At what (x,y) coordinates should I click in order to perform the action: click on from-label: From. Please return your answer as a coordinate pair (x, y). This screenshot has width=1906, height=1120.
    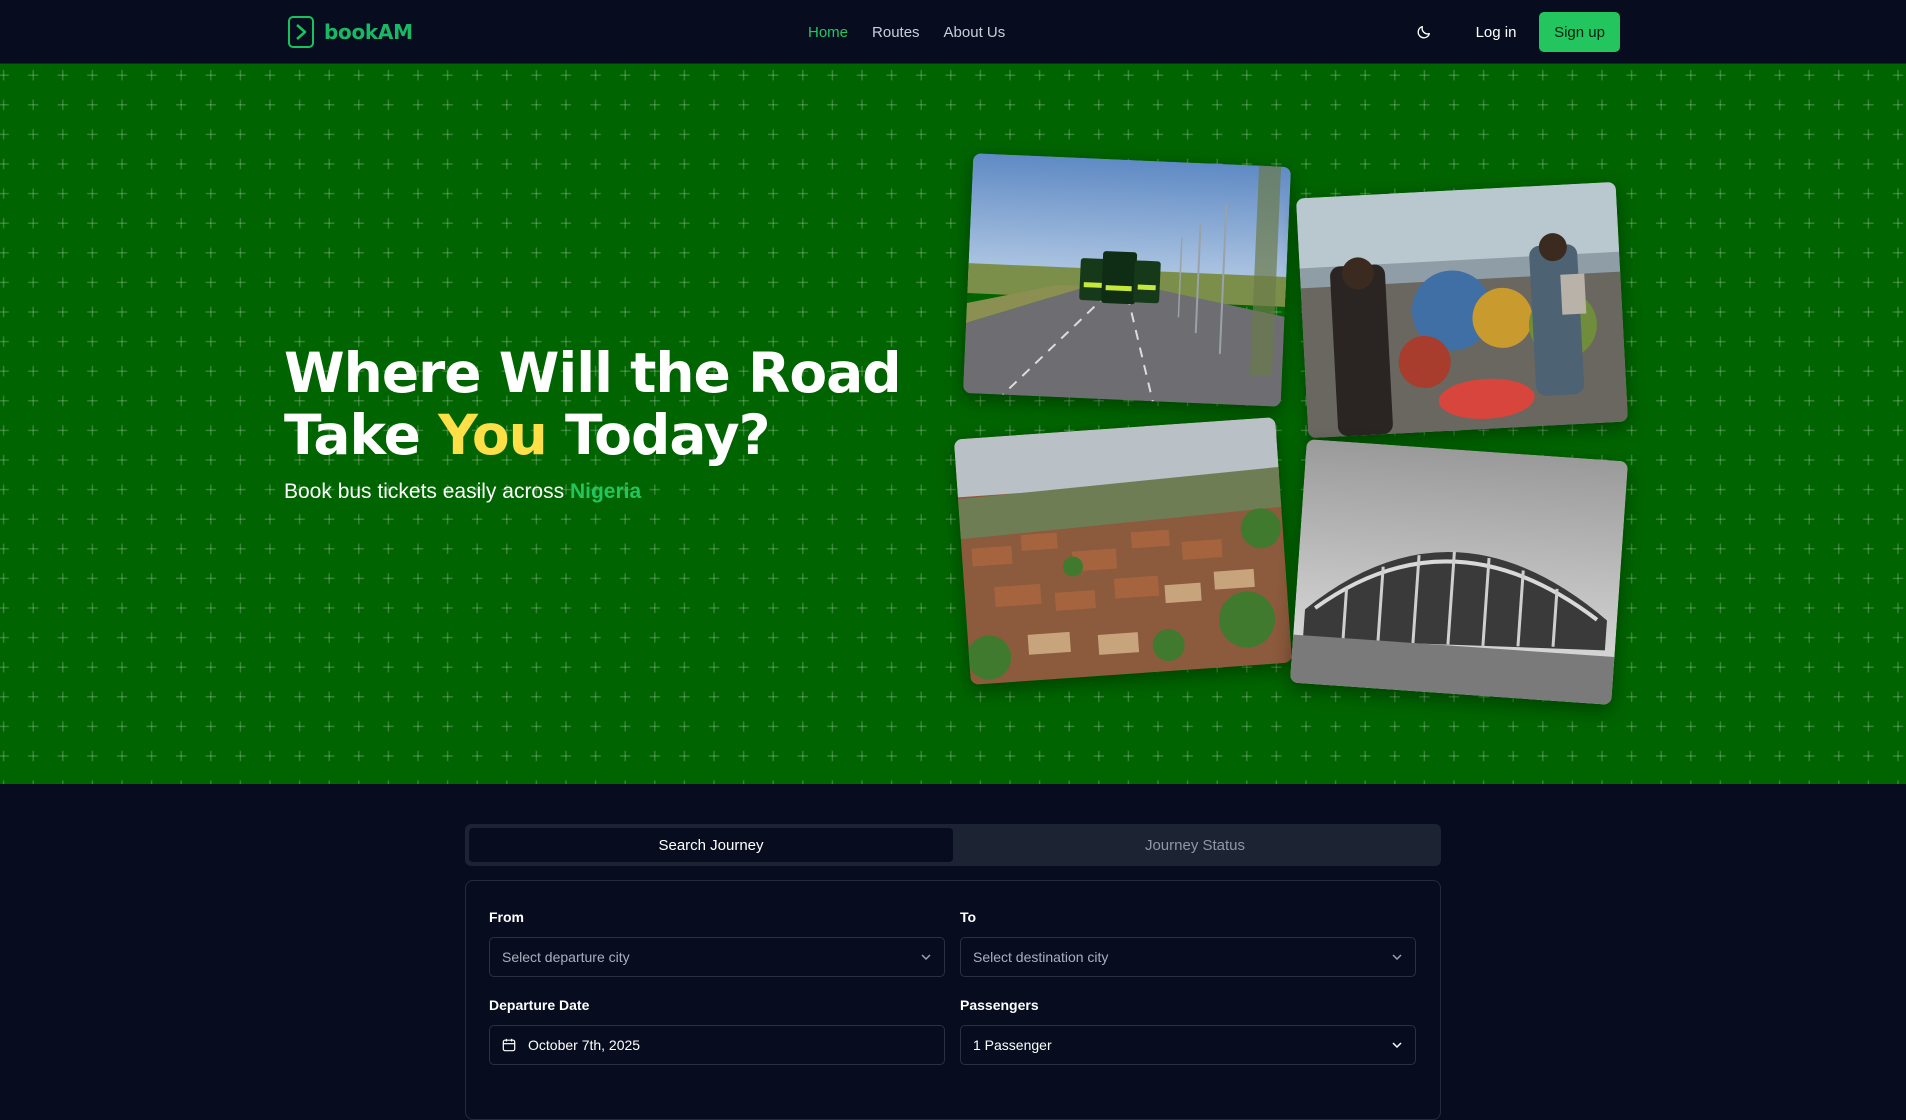
    Looking at the image, I should click on (506, 917).